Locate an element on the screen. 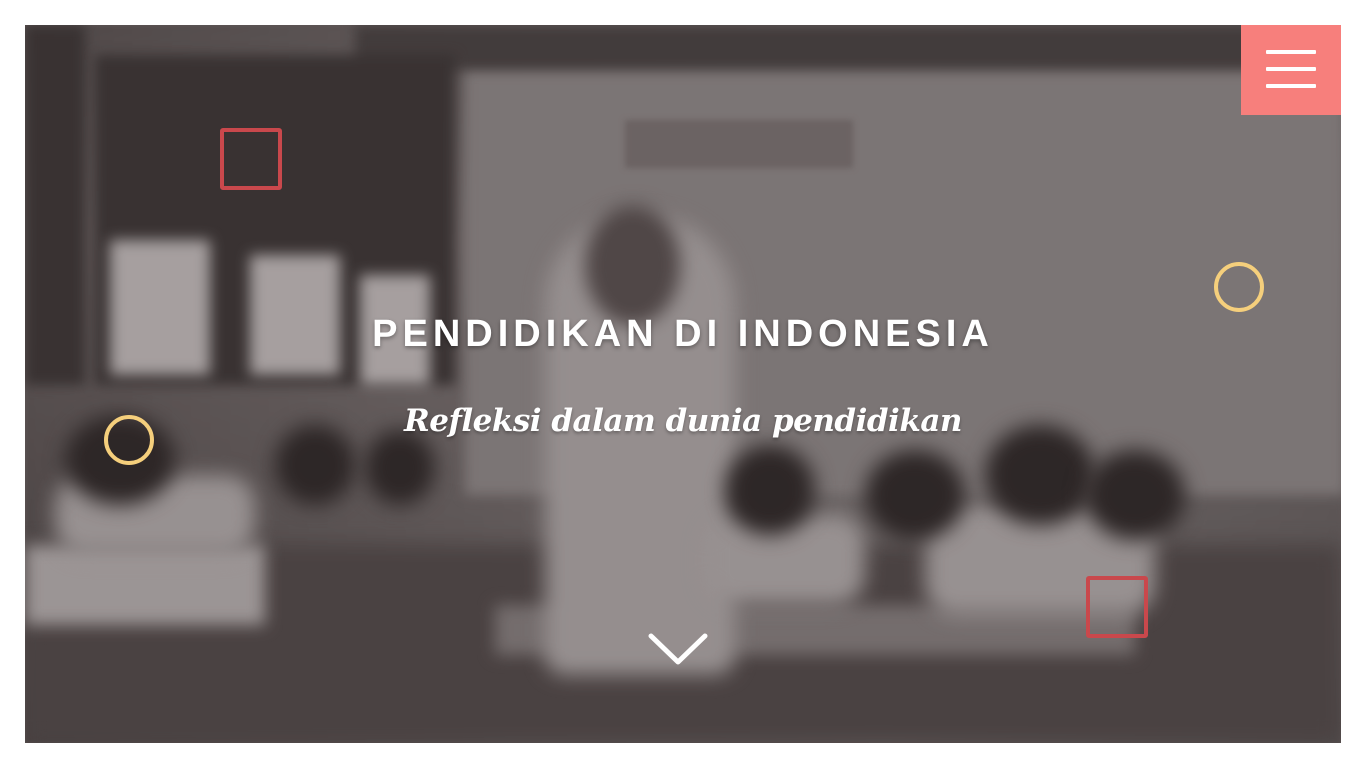 This screenshot has width=1365, height=766. chevron-down-icon is located at coordinates (678, 649).